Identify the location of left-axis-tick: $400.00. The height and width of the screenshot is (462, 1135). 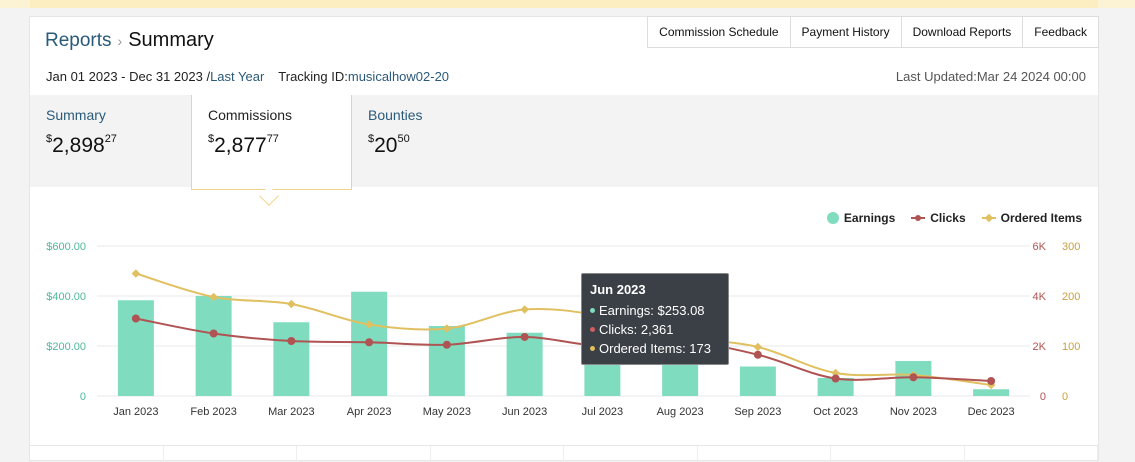
(66, 297).